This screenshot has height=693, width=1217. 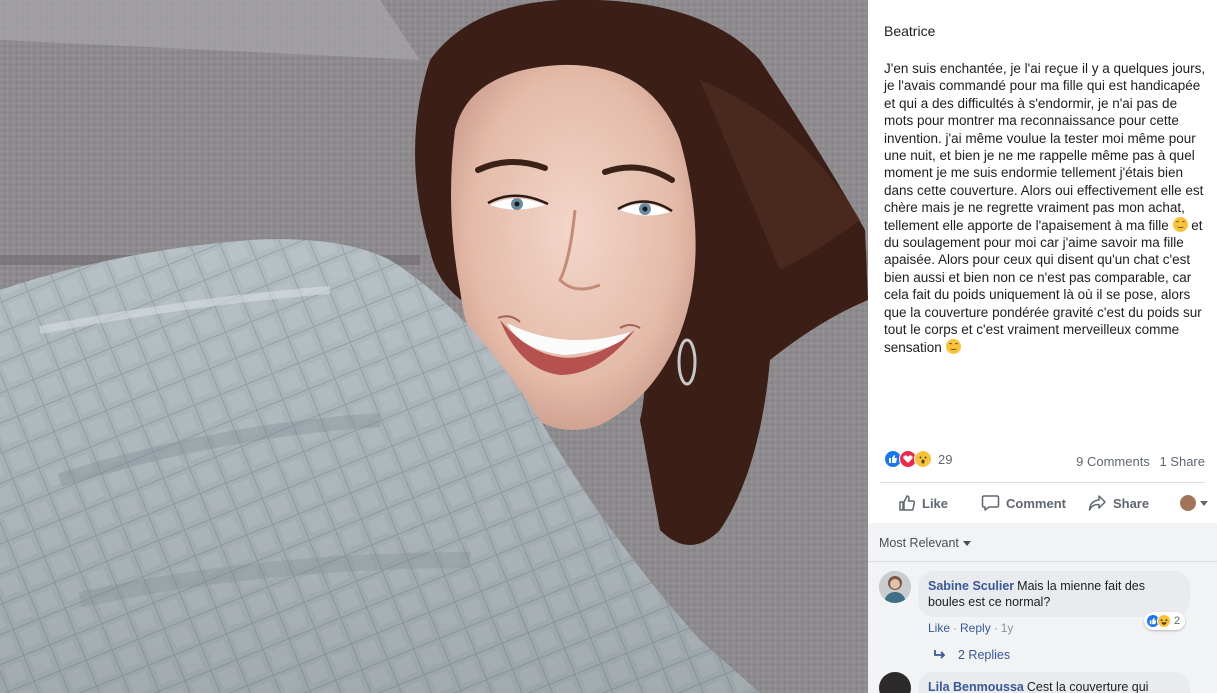 What do you see at coordinates (909, 31) in the screenshot?
I see `post-author-name: Beatrice` at bounding box center [909, 31].